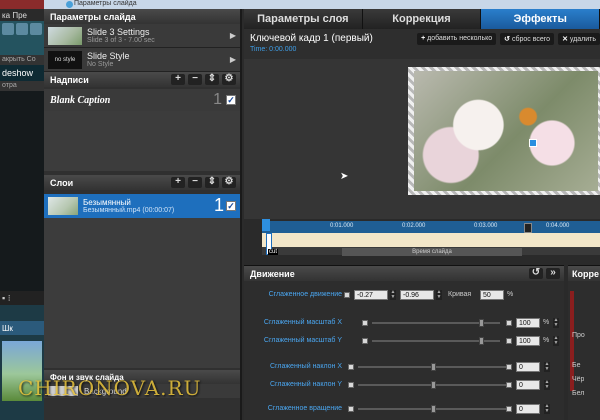 This screenshot has height=420, width=600. Describe the element at coordinates (212, 182) in the screenshot. I see `move-layer-button: ⇕` at that location.